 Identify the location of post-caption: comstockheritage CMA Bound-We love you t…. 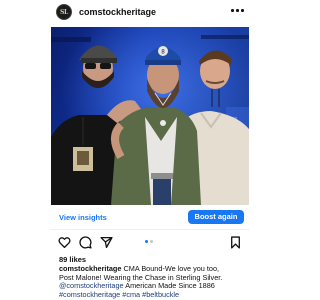
(153, 281).